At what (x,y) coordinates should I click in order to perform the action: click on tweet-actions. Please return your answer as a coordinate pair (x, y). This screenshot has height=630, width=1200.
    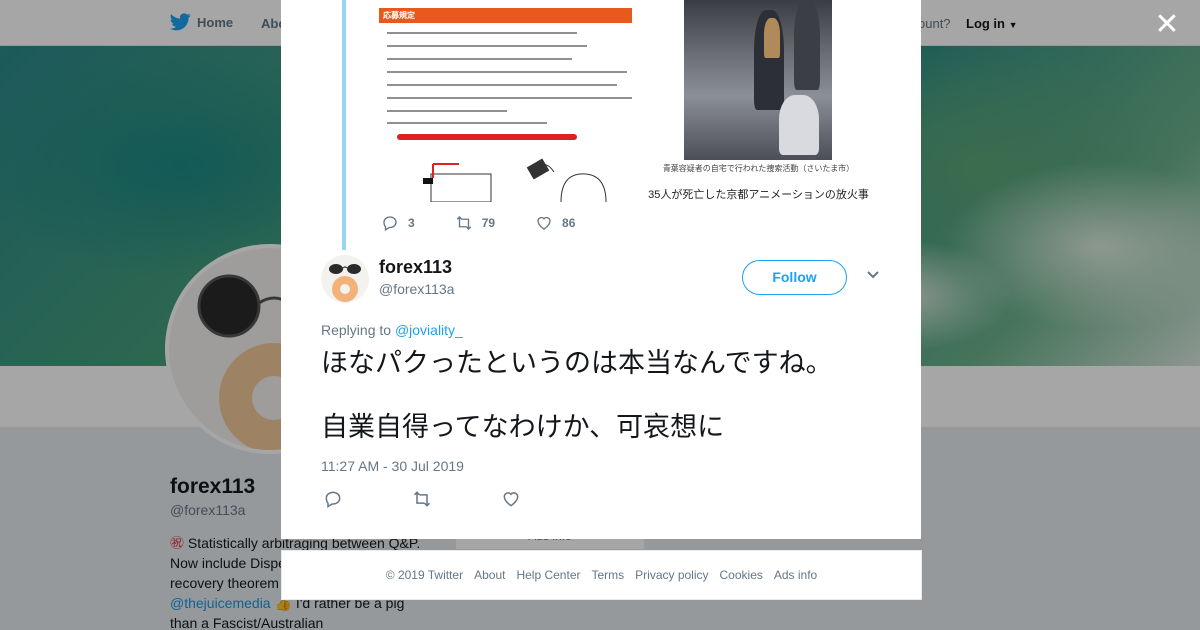
    Looking at the image, I should click on (456, 499).